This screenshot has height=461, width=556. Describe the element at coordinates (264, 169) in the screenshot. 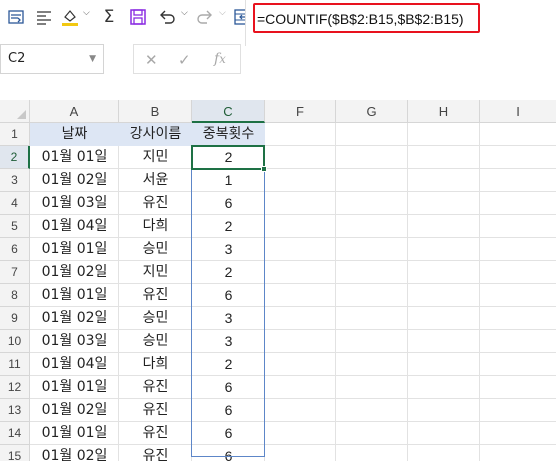

I see `fill-handle` at that location.